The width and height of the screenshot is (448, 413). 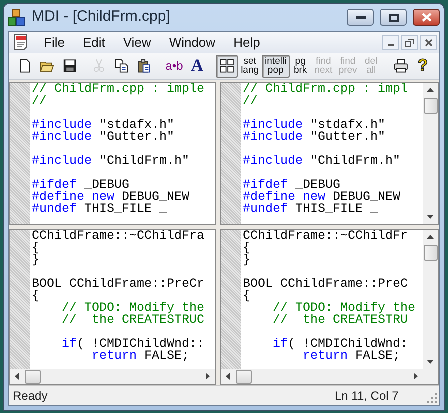 What do you see at coordinates (341, 320) in the screenshot?
I see `code-line: // the CREATESTRU` at bounding box center [341, 320].